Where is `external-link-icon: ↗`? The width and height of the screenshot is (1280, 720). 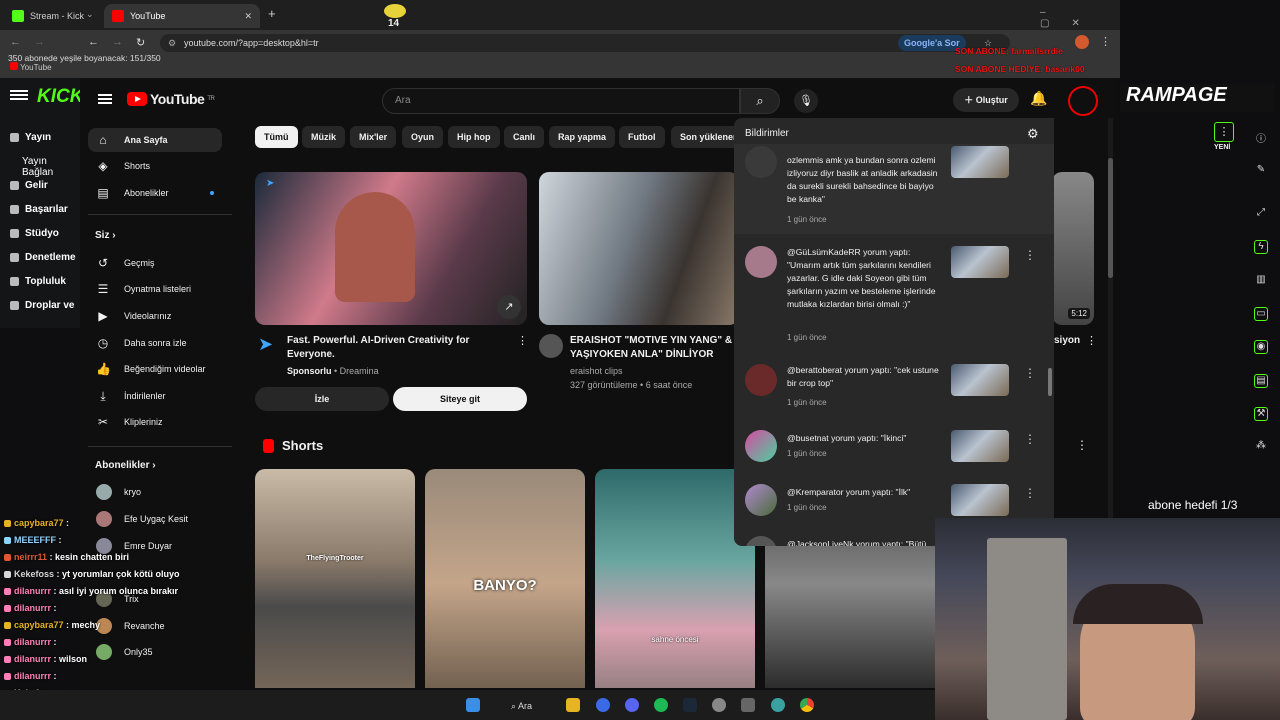
external-link-icon: ↗ is located at coordinates (509, 307).